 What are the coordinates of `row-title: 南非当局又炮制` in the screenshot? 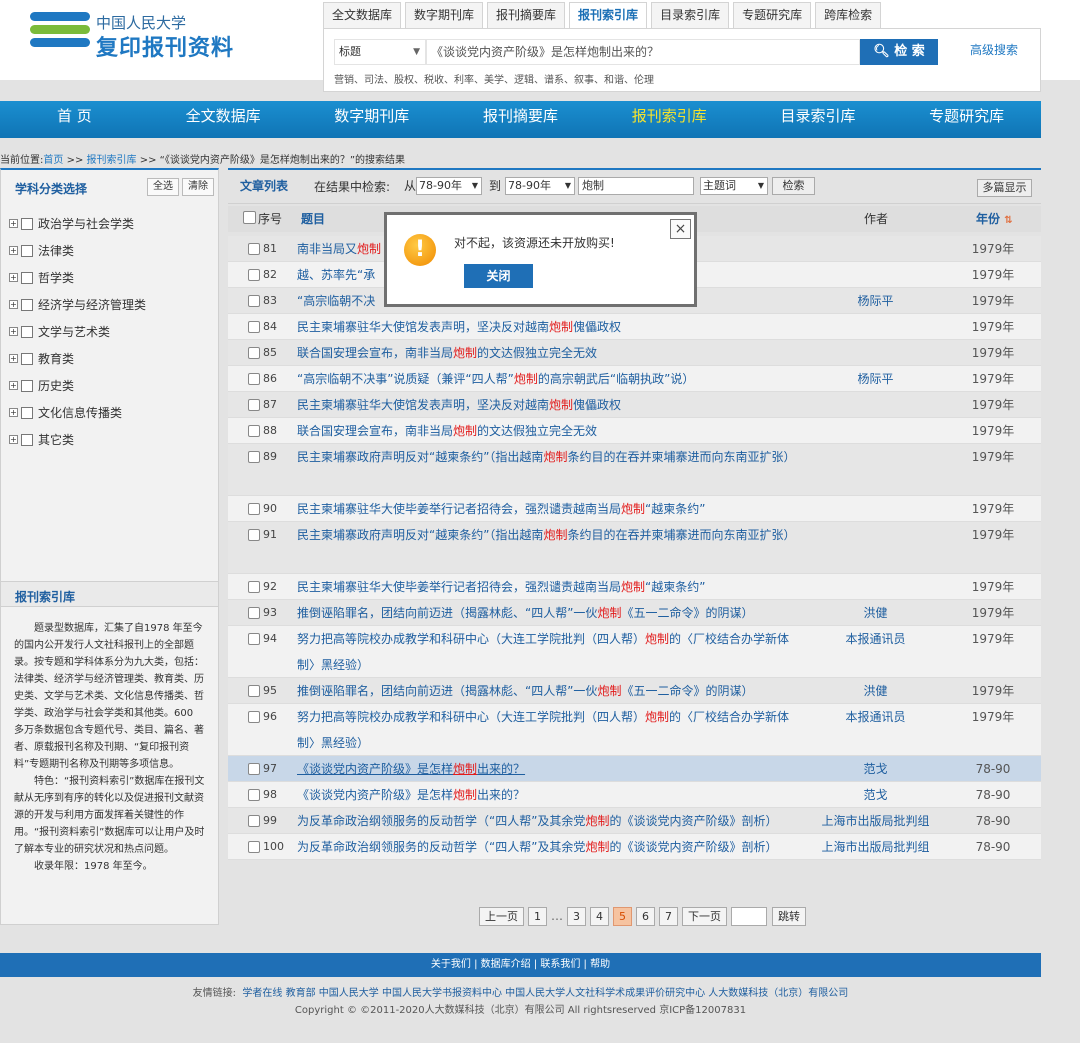 It's located at (339, 249).